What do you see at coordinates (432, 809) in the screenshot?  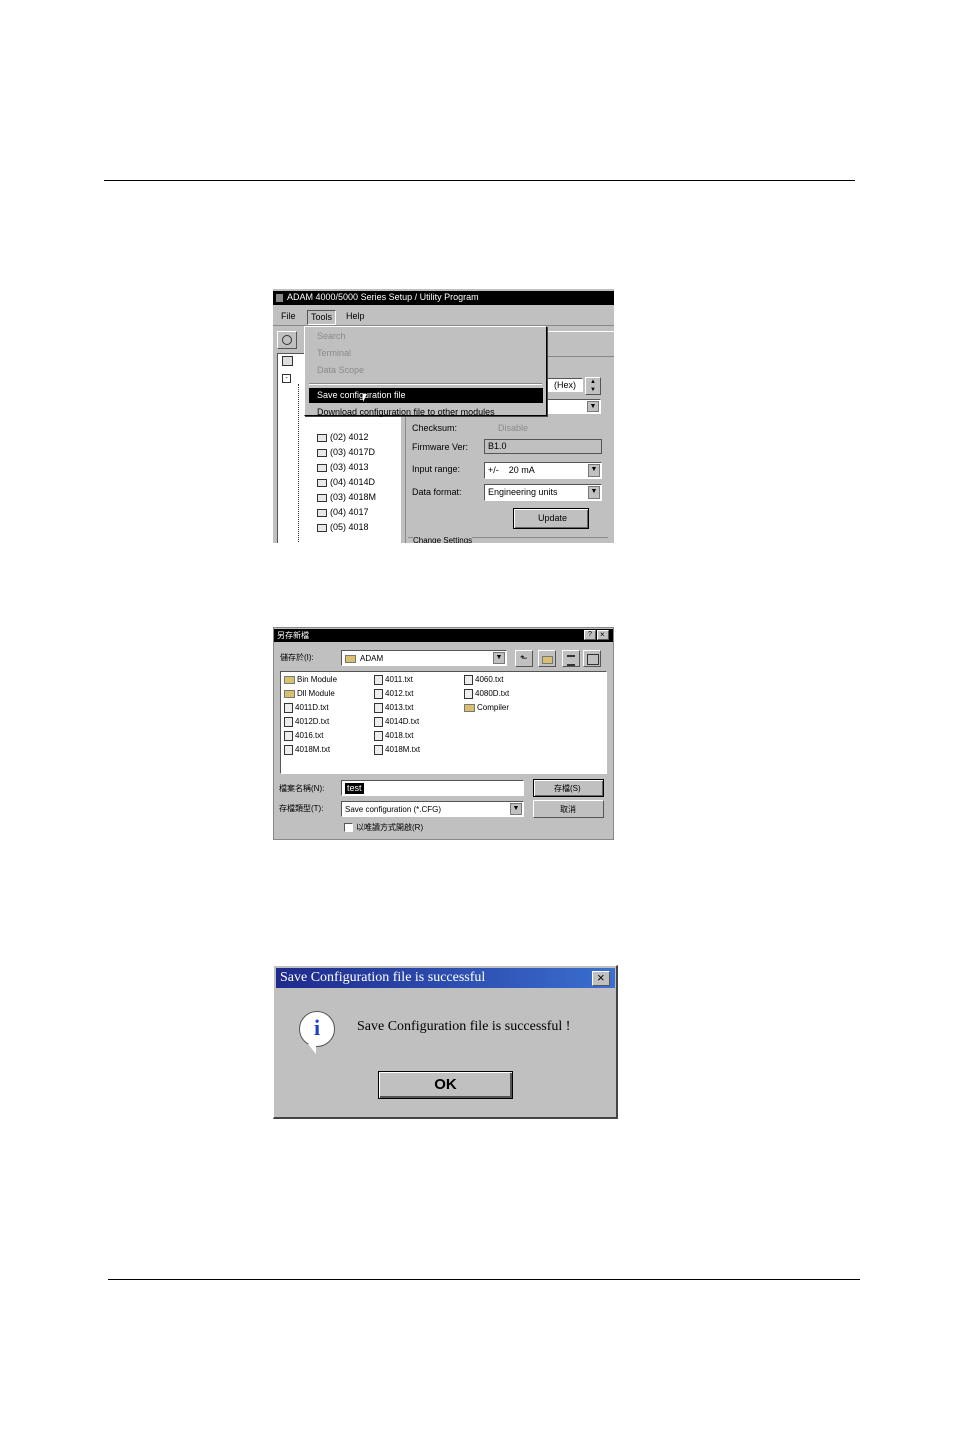 I see `filetype-combo: Save configuration (*.CFG) ▼` at bounding box center [432, 809].